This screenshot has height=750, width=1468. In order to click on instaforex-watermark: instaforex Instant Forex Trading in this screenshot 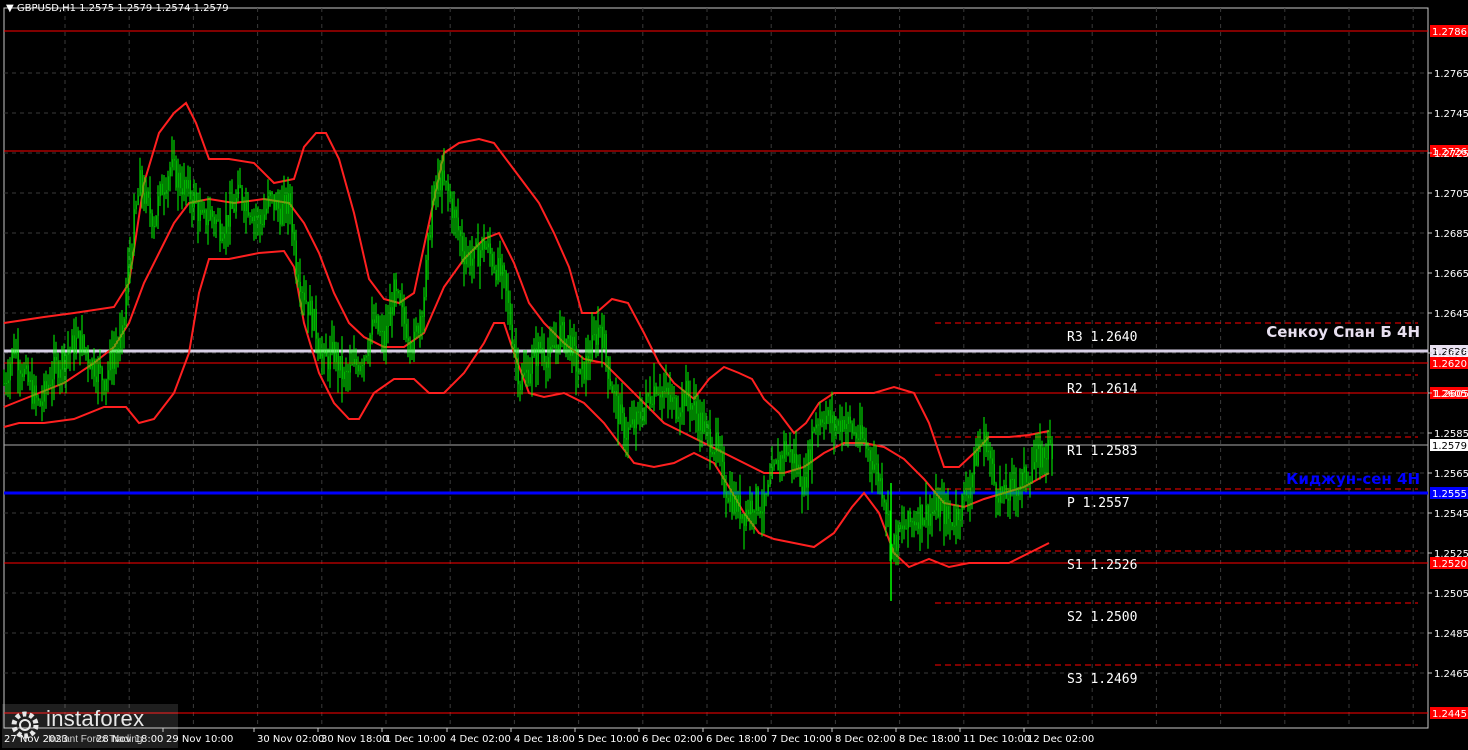, I will do `click(90, 726)`.